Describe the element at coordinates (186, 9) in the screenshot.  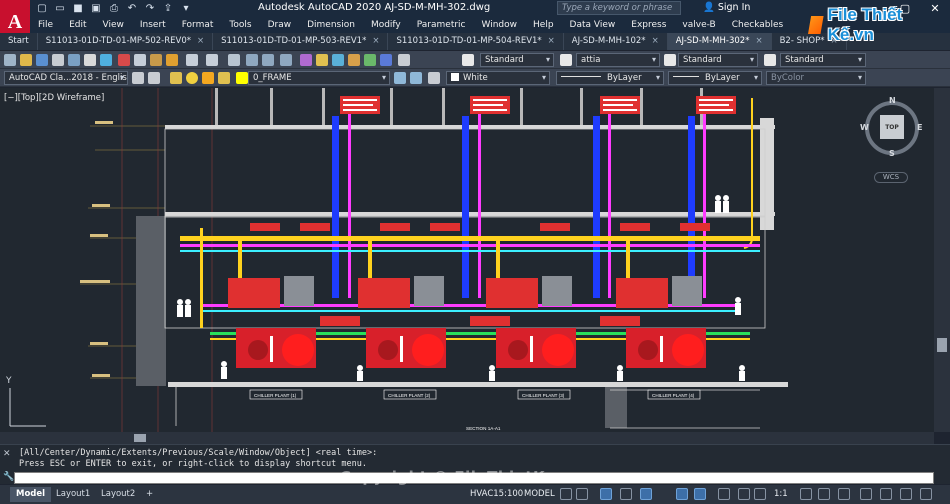
I see `qat-dropdown-icon: ▾` at that location.